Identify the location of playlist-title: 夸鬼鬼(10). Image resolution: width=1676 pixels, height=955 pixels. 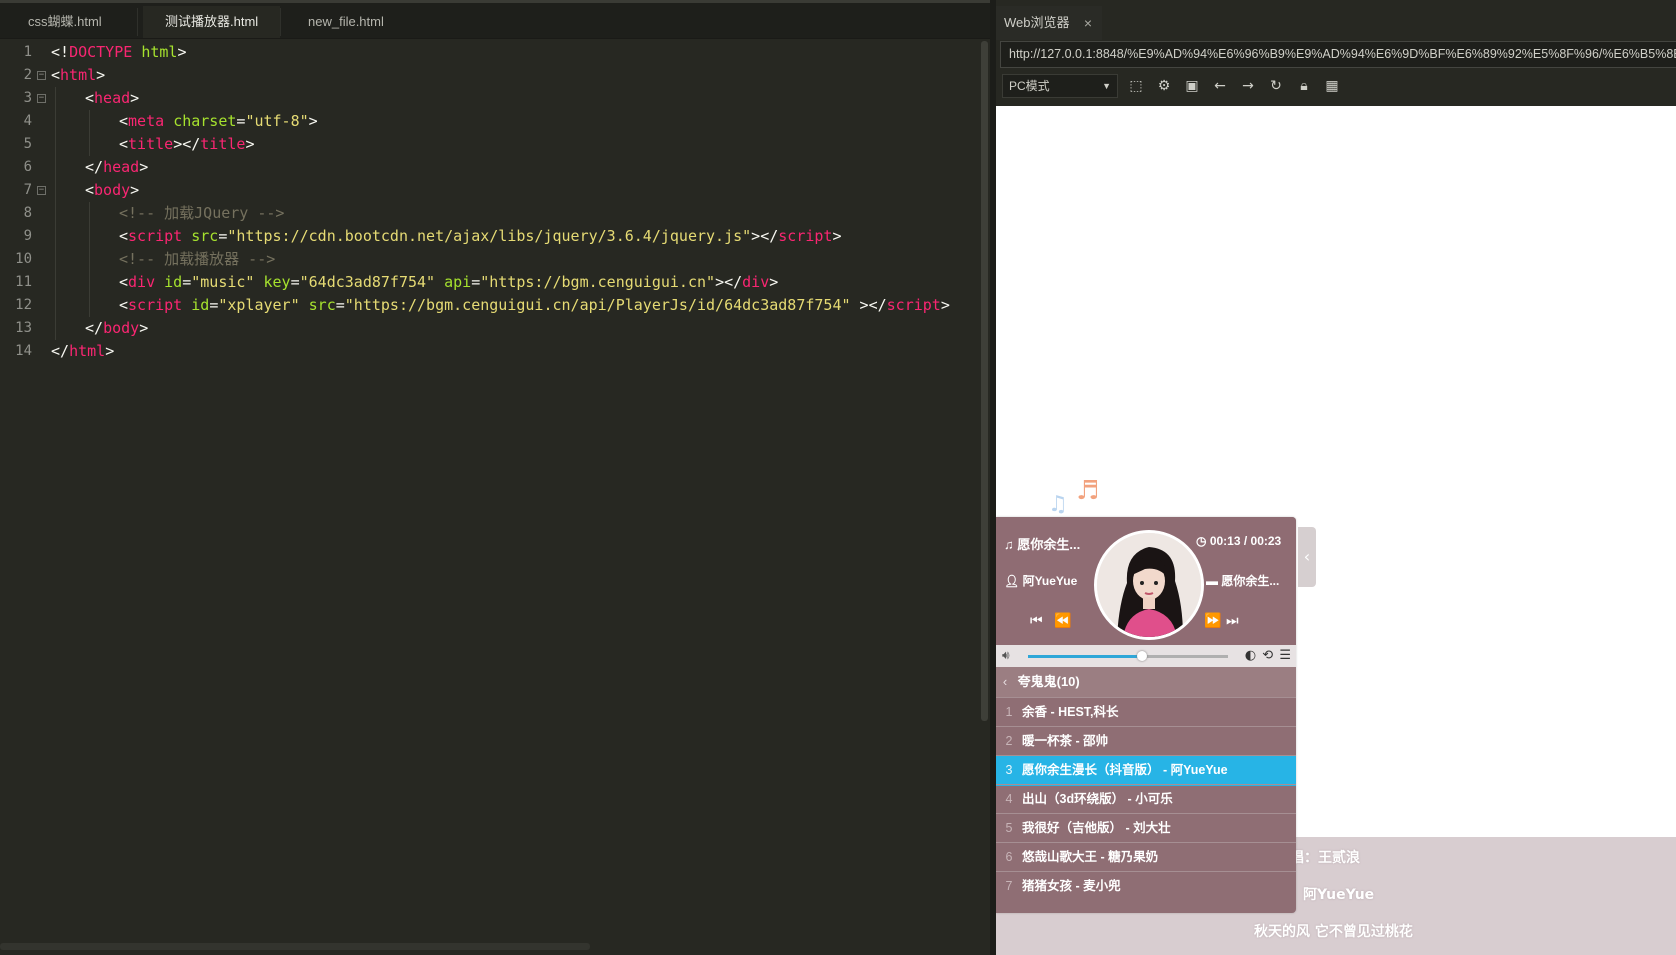
(1048, 681).